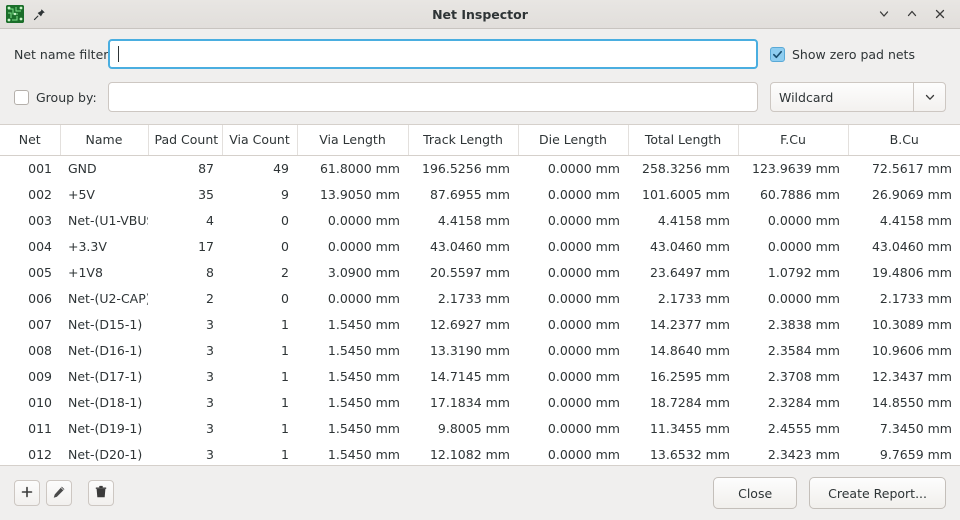  Describe the element at coordinates (27, 14) in the screenshot. I see `title-bar-left` at that location.